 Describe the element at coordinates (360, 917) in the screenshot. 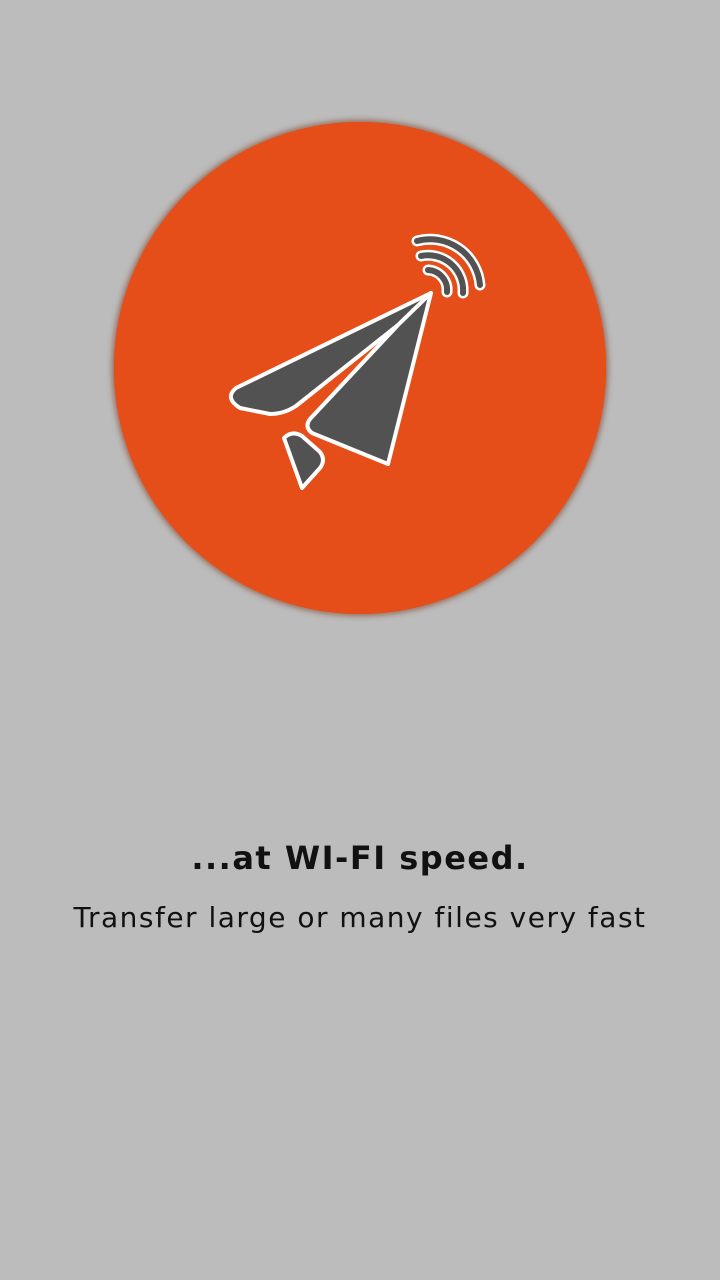

I see `onboarding-subline: Transfer large or many files very fast` at that location.